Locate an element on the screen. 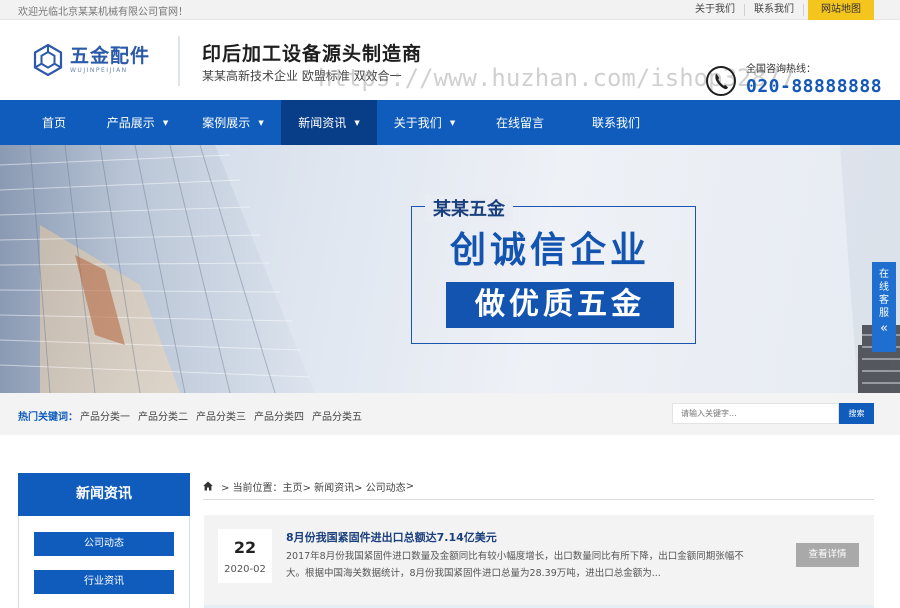 This screenshot has height=608, width=900. keyword-link: 产品分类一 is located at coordinates (105, 415).